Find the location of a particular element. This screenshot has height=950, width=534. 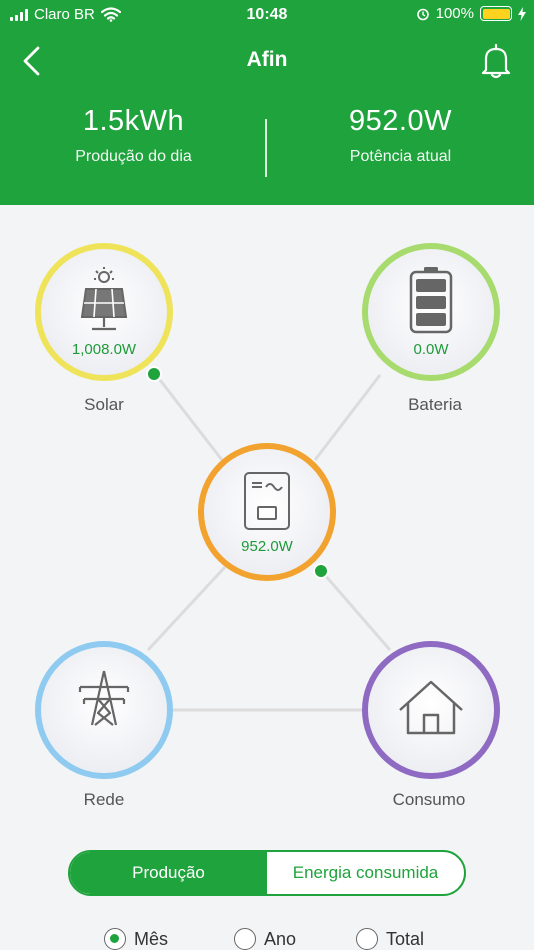

solar-node is located at coordinates (104, 312).